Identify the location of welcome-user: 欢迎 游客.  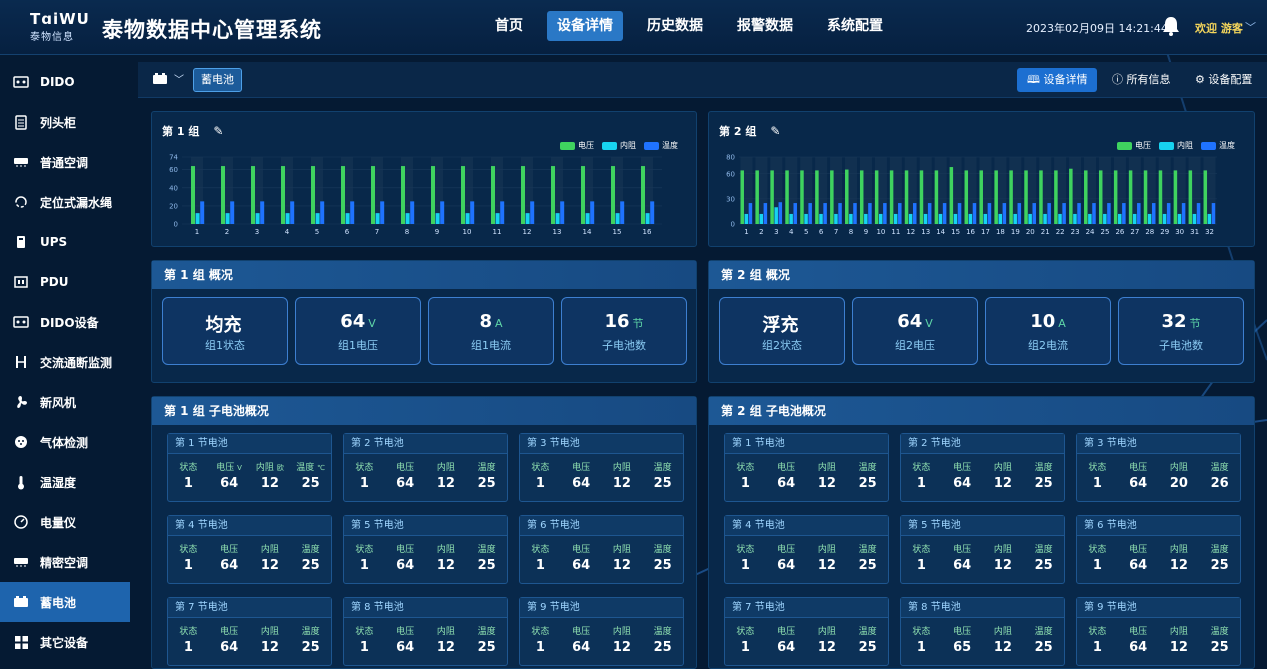
(1219, 28).